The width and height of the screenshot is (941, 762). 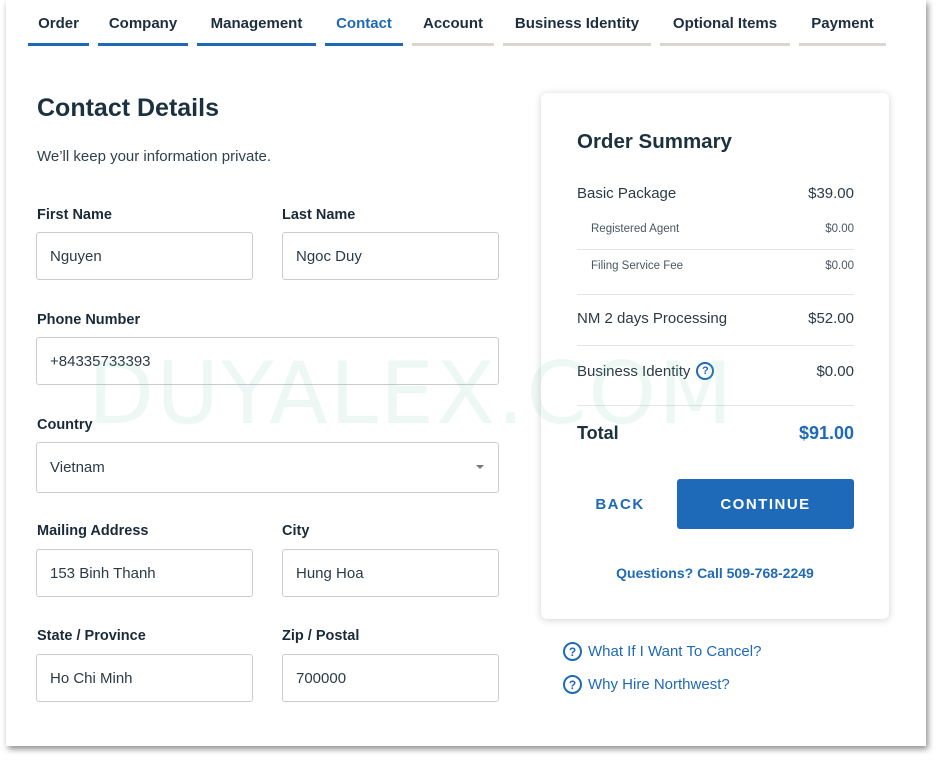 What do you see at coordinates (637, 266) in the screenshot?
I see `summary-label: Filing Service Fee` at bounding box center [637, 266].